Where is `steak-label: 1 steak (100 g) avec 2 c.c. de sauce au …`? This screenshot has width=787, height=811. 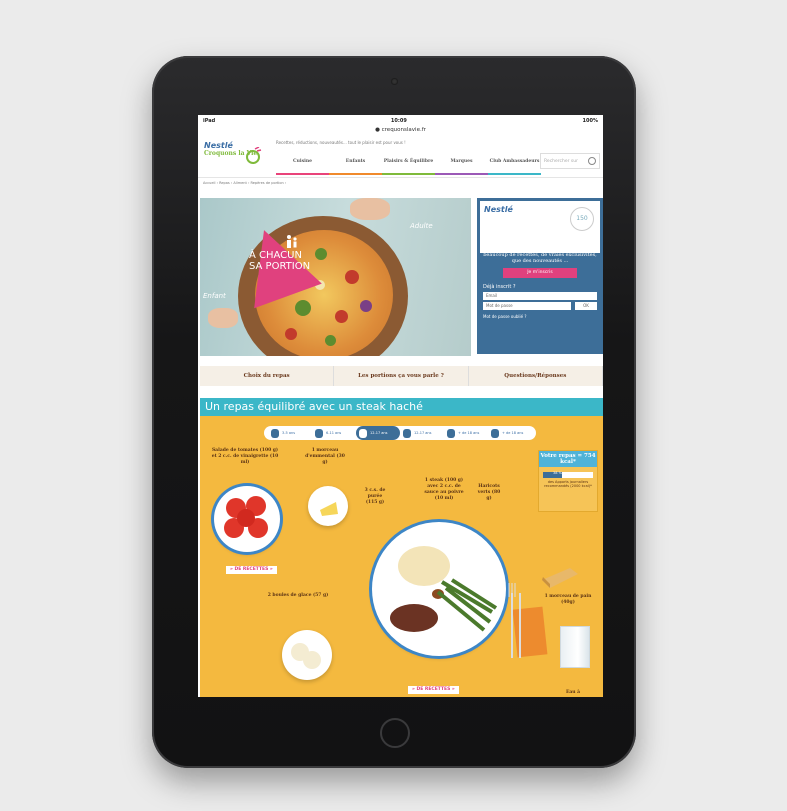 steak-label: 1 steak (100 g) avec 2 c.c. de sauce au … is located at coordinates (444, 489).